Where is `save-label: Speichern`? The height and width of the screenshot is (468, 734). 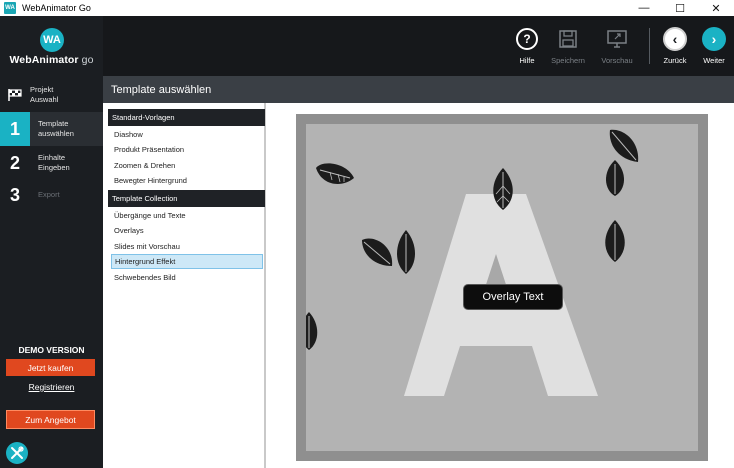 save-label: Speichern is located at coordinates (568, 60).